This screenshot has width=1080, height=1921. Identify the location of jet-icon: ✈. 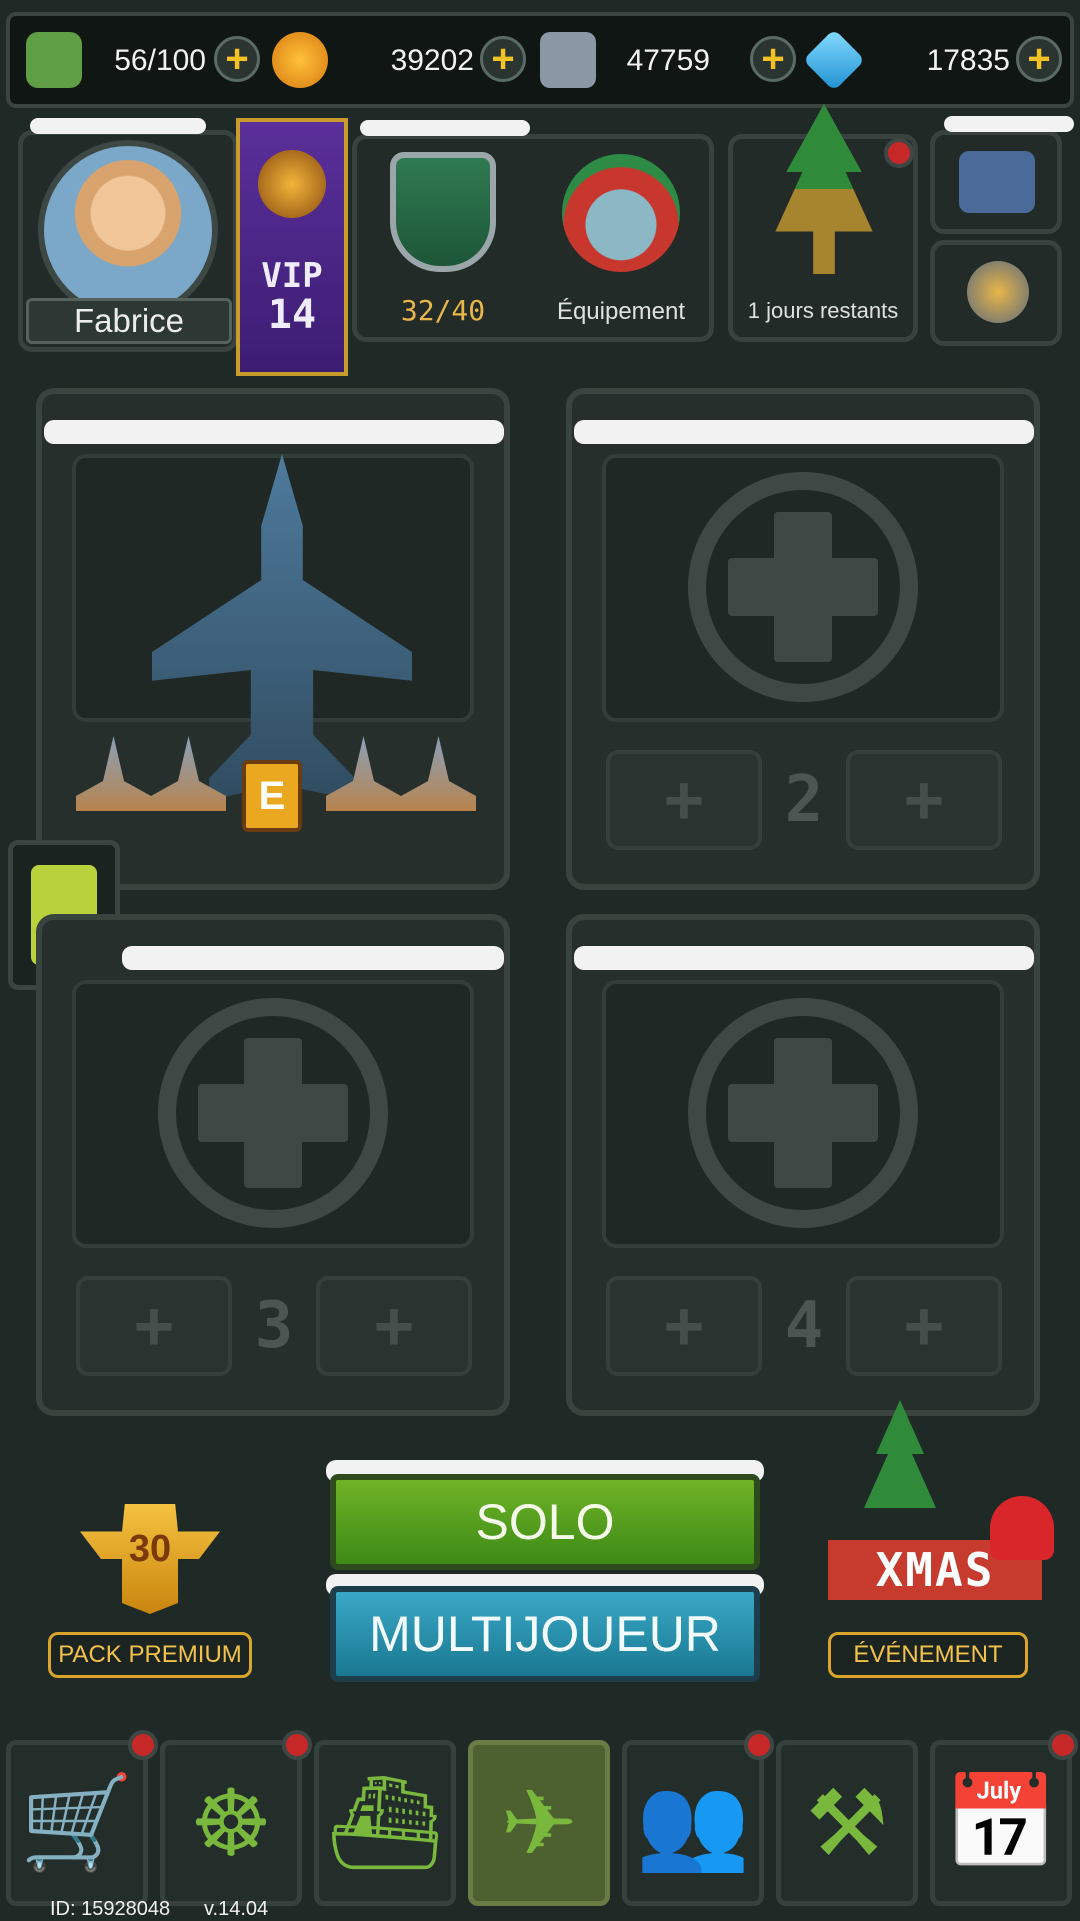
(539, 1823).